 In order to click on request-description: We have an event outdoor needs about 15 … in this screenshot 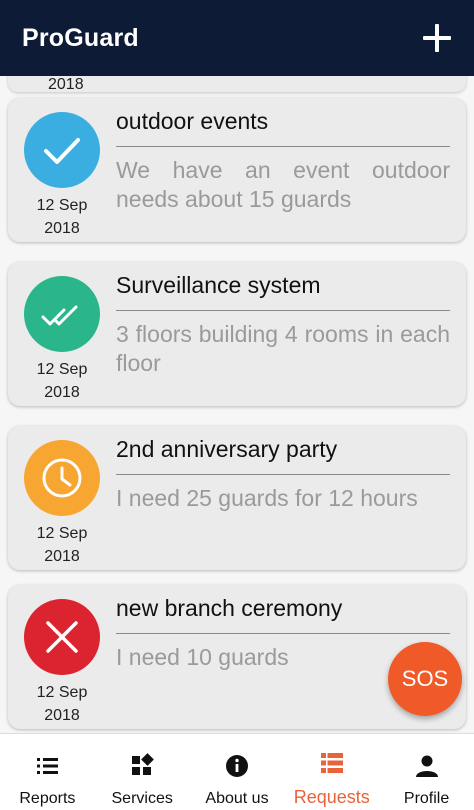, I will do `click(283, 184)`.